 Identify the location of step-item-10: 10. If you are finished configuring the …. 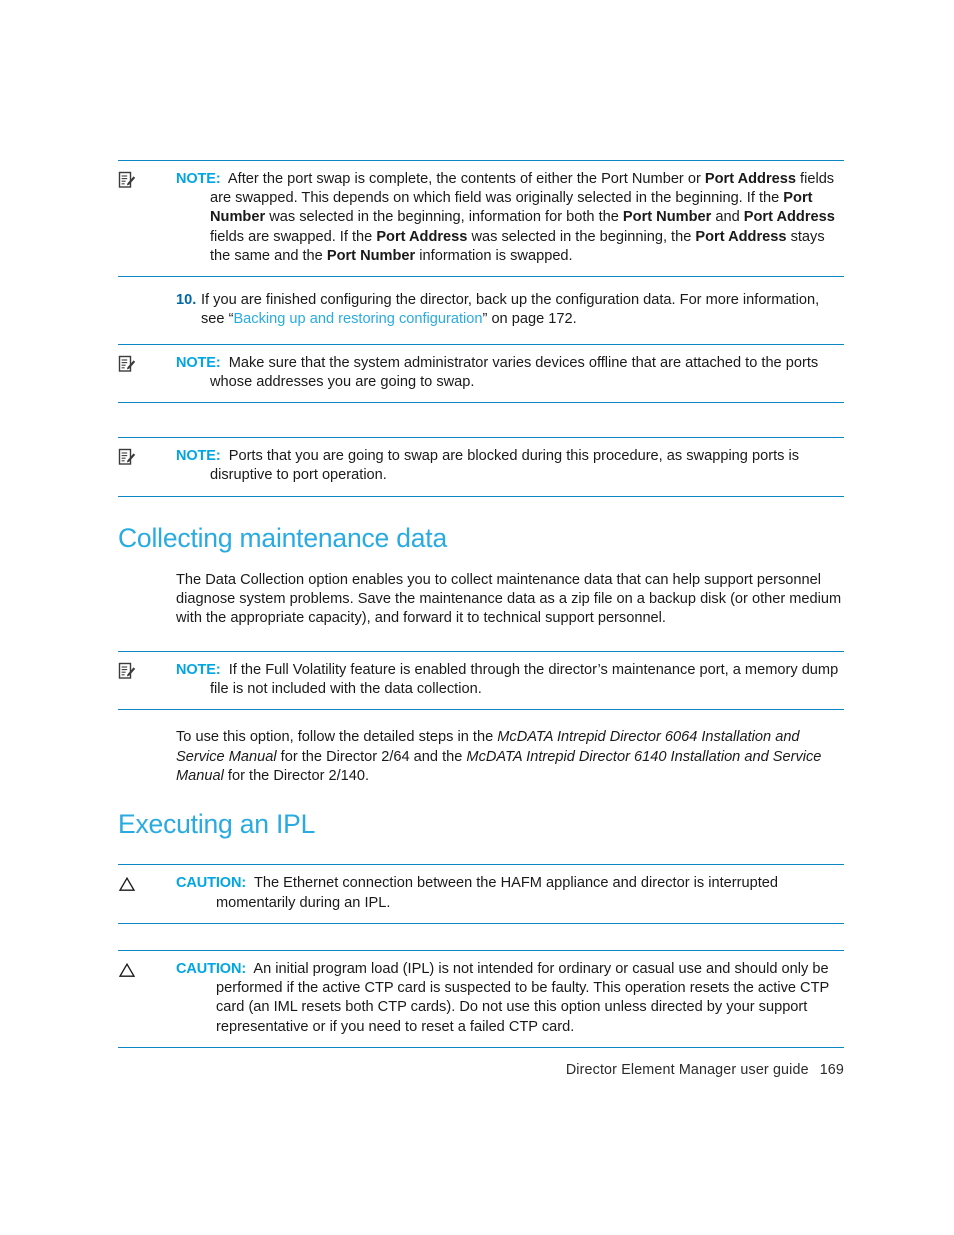
(481, 310).